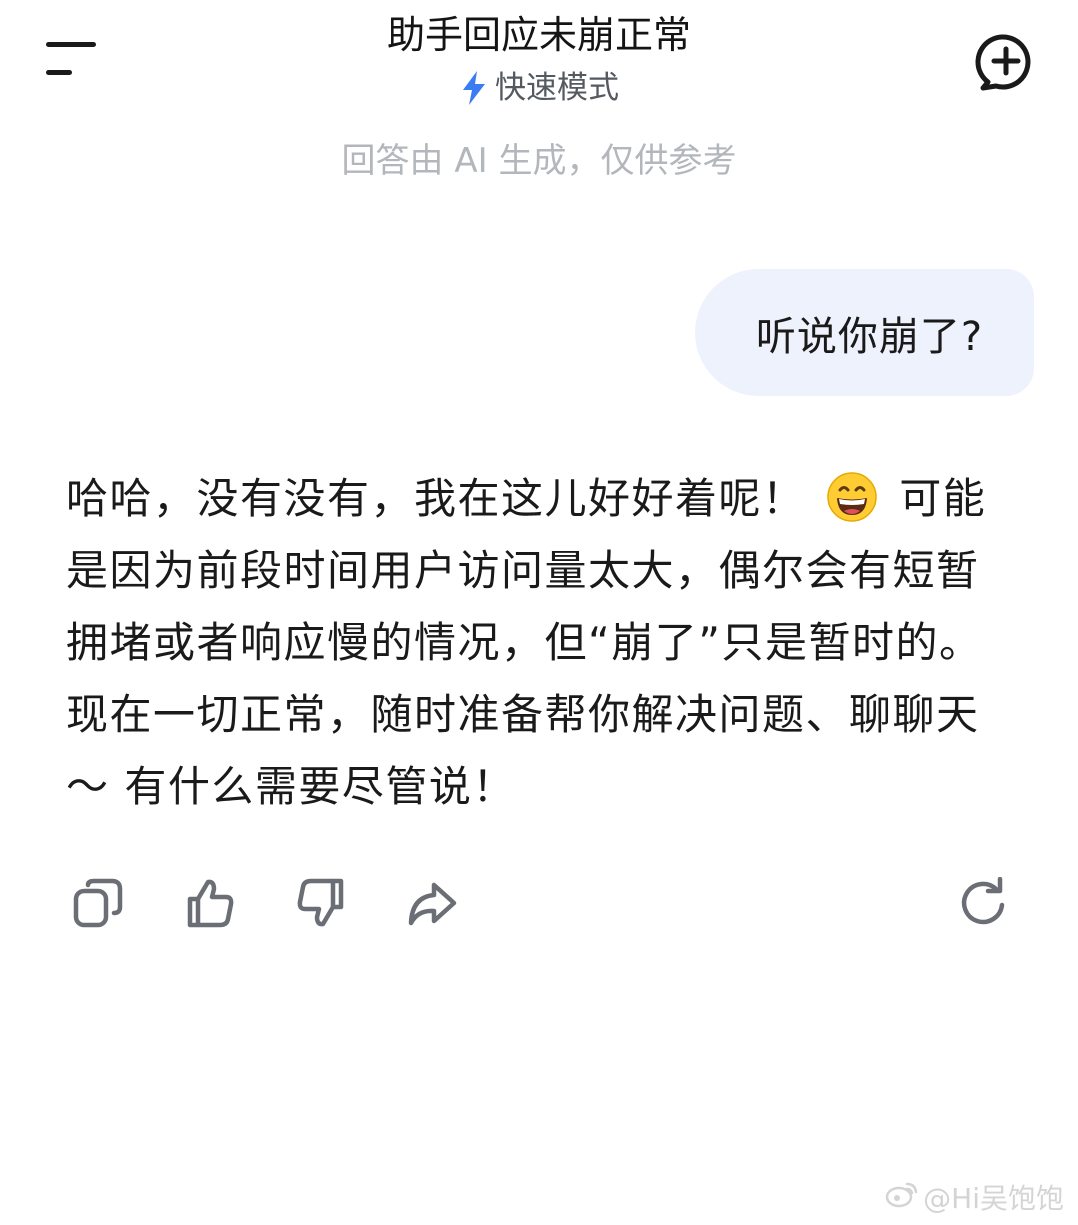 This screenshot has width=1078, height=1225. What do you see at coordinates (993, 1198) in the screenshot?
I see `watermark-text: @Hi吴饱饱` at bounding box center [993, 1198].